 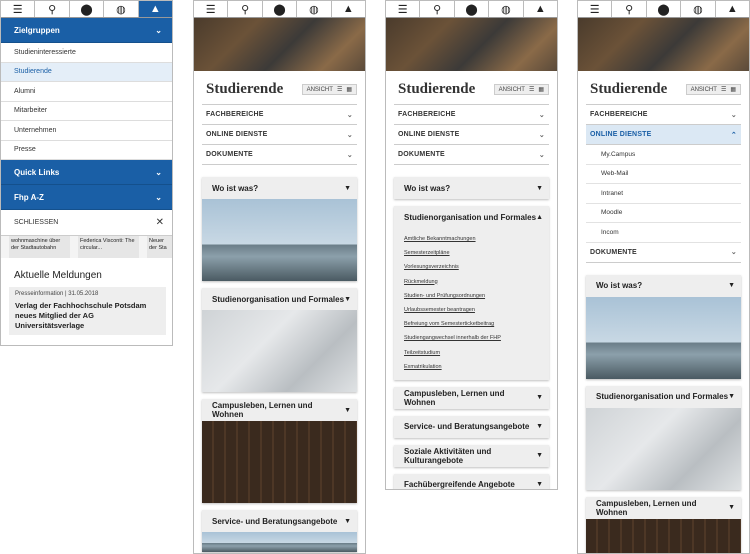 I want to click on teaser-card: wohnmaschine über der Stadtautobahn, so click(x=39, y=247).